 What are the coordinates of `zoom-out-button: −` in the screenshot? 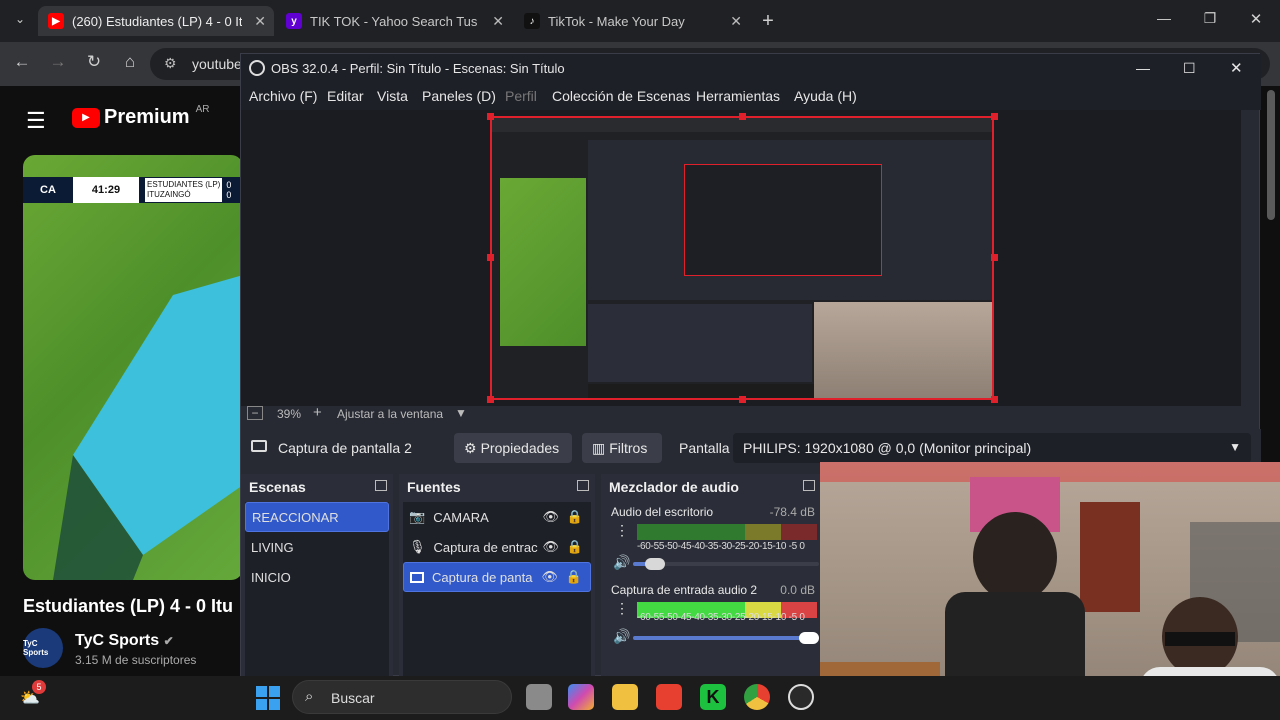 It's located at (255, 413).